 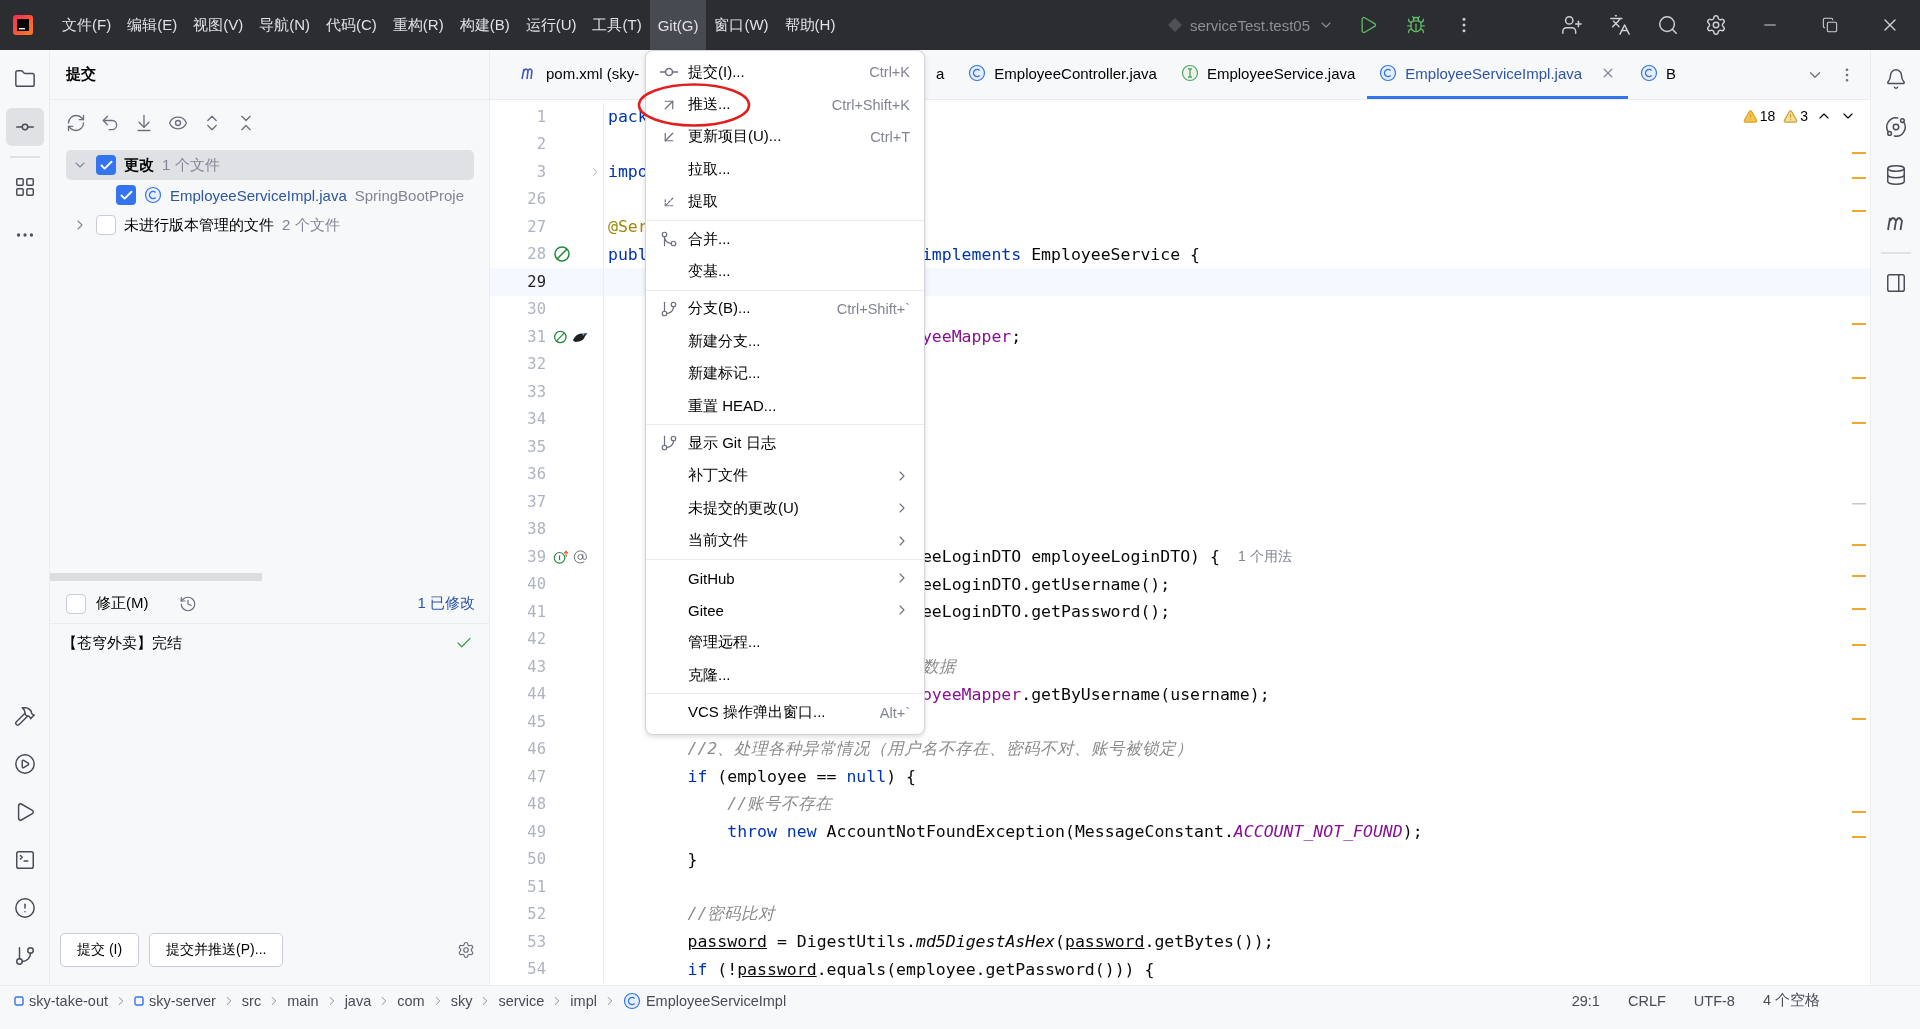 I want to click on at-icon, so click(x=580, y=556).